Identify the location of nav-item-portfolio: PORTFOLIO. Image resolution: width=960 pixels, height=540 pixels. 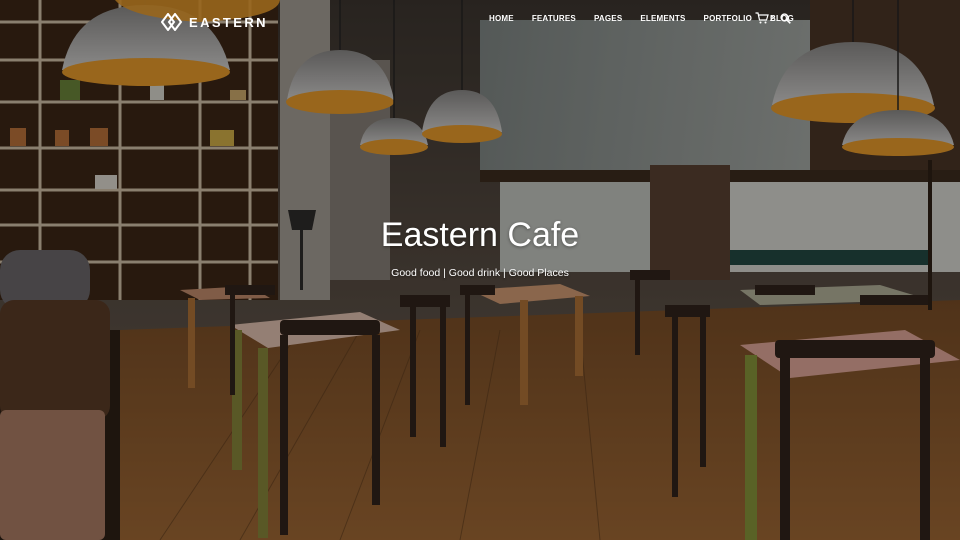
(728, 18).